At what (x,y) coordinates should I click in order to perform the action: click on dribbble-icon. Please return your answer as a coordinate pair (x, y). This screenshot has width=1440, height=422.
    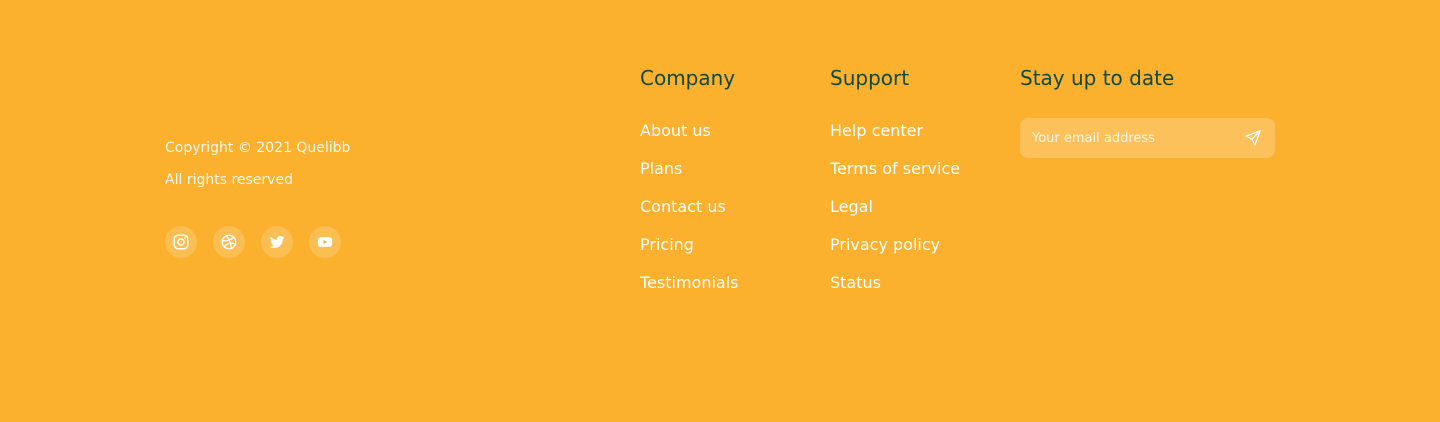
    Looking at the image, I should click on (229, 242).